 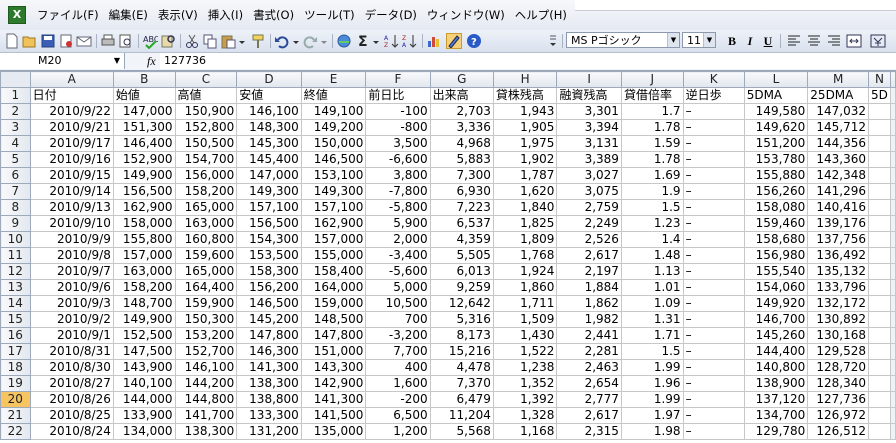 I want to click on cell: 3,075, so click(x=589, y=191).